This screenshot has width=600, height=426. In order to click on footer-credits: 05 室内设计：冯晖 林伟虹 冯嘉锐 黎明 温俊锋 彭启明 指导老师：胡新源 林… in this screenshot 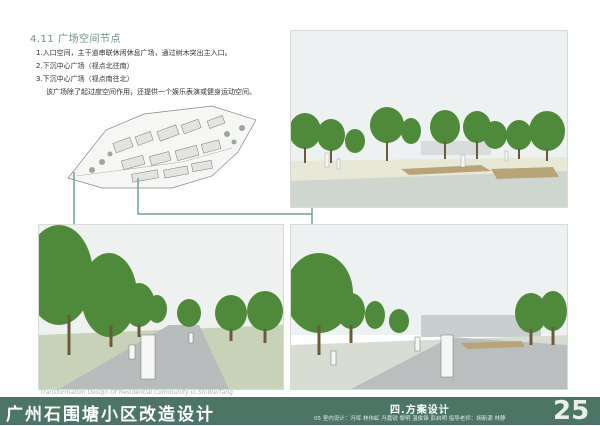, I will do `click(410, 419)`.